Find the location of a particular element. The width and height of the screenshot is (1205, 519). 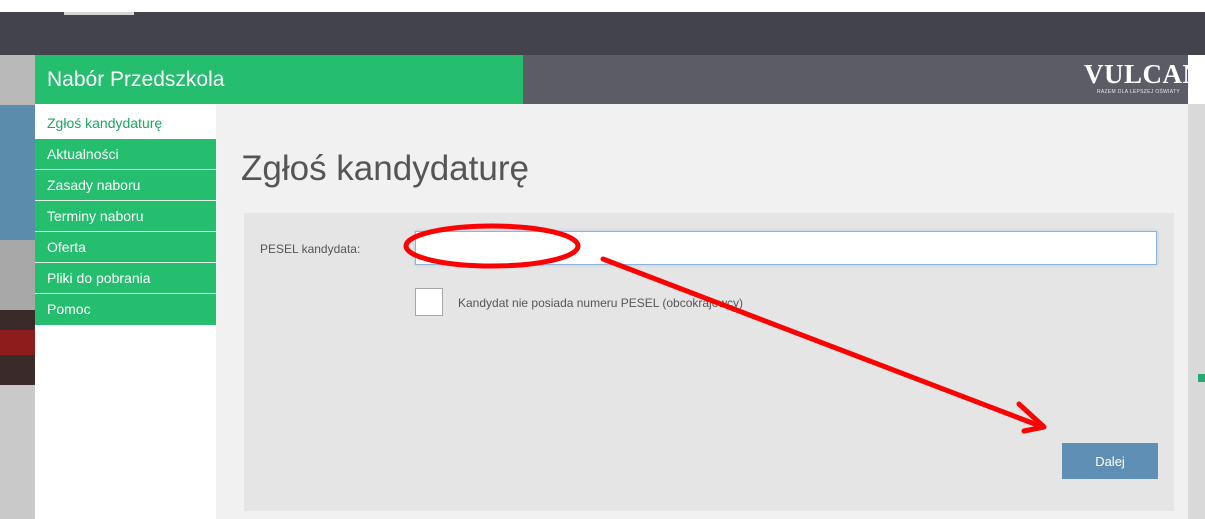

logo-wordmark: VULCAN is located at coordinates (1143, 74).